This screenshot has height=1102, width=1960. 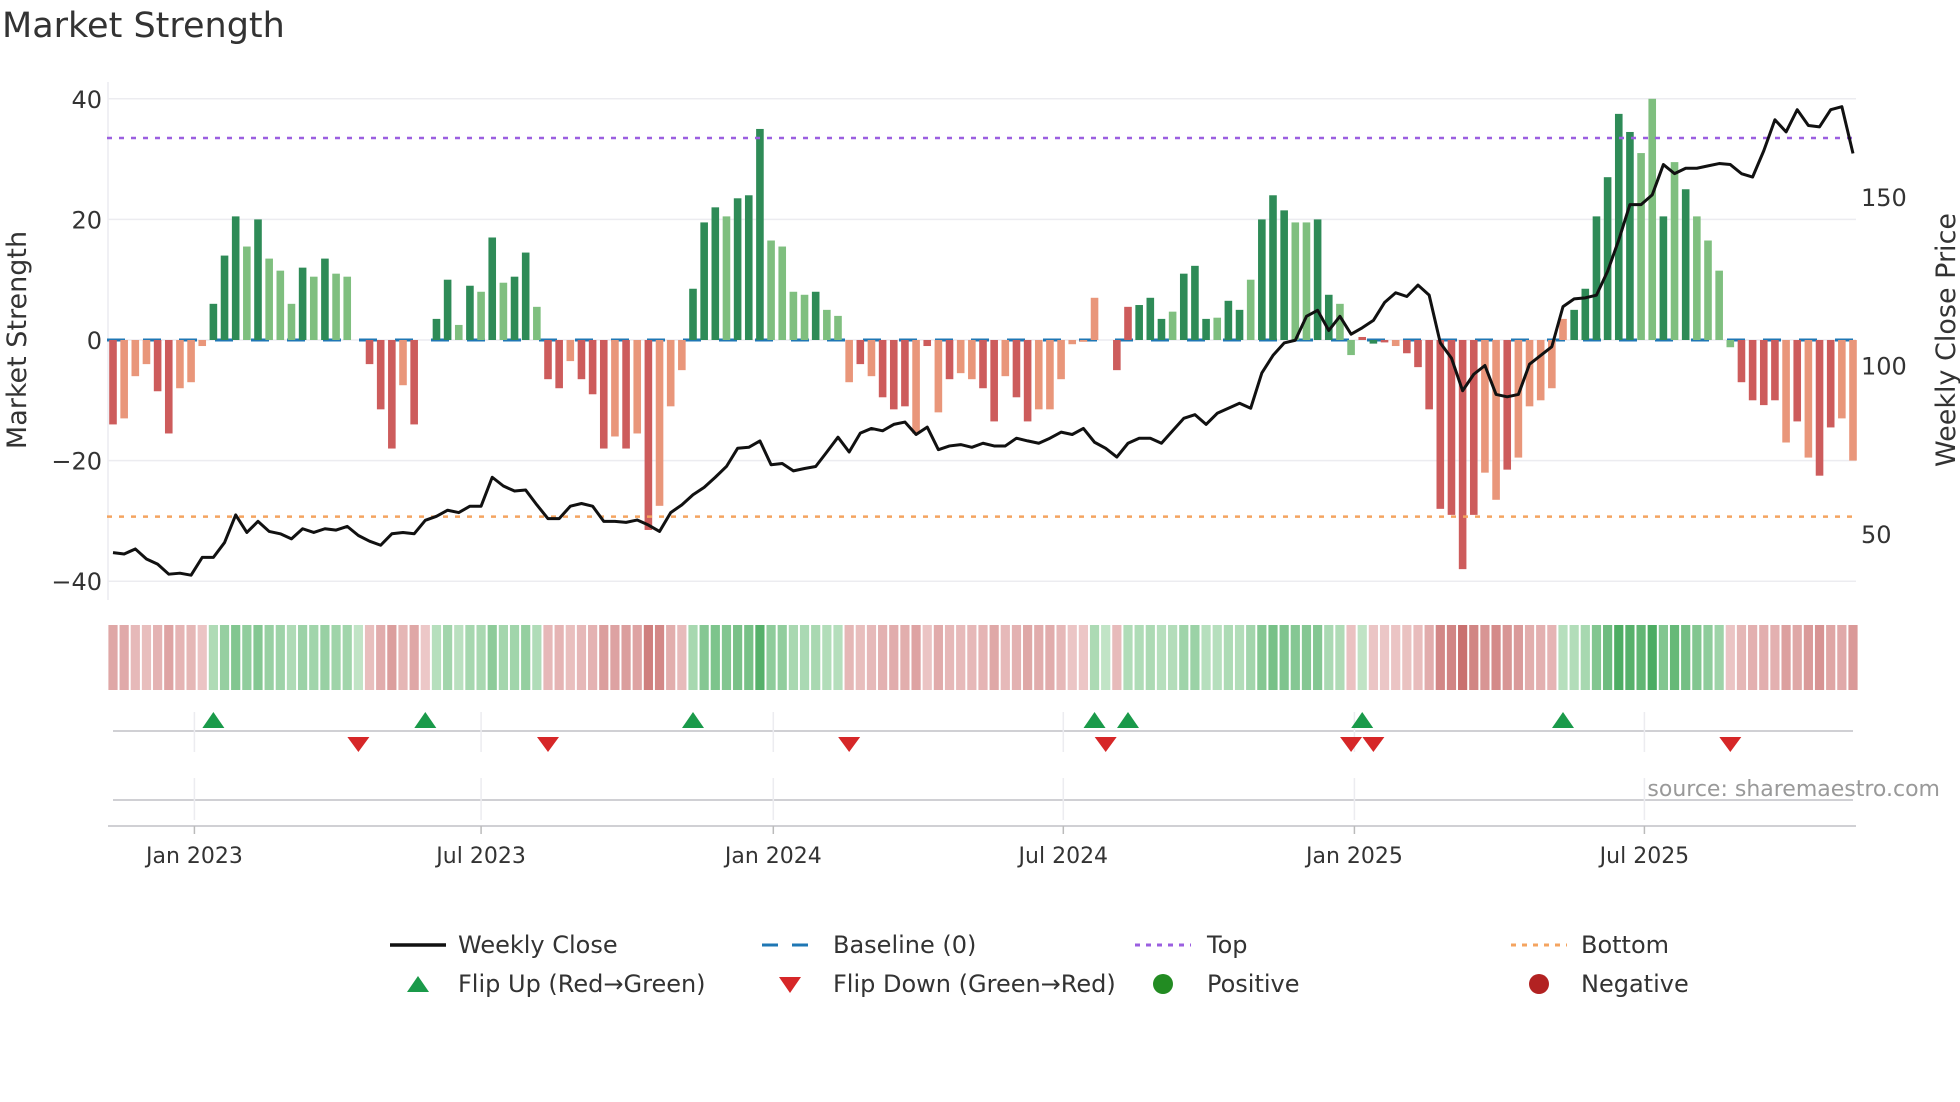 I want to click on x-tick-label: Jan 2023, so click(x=193, y=856).